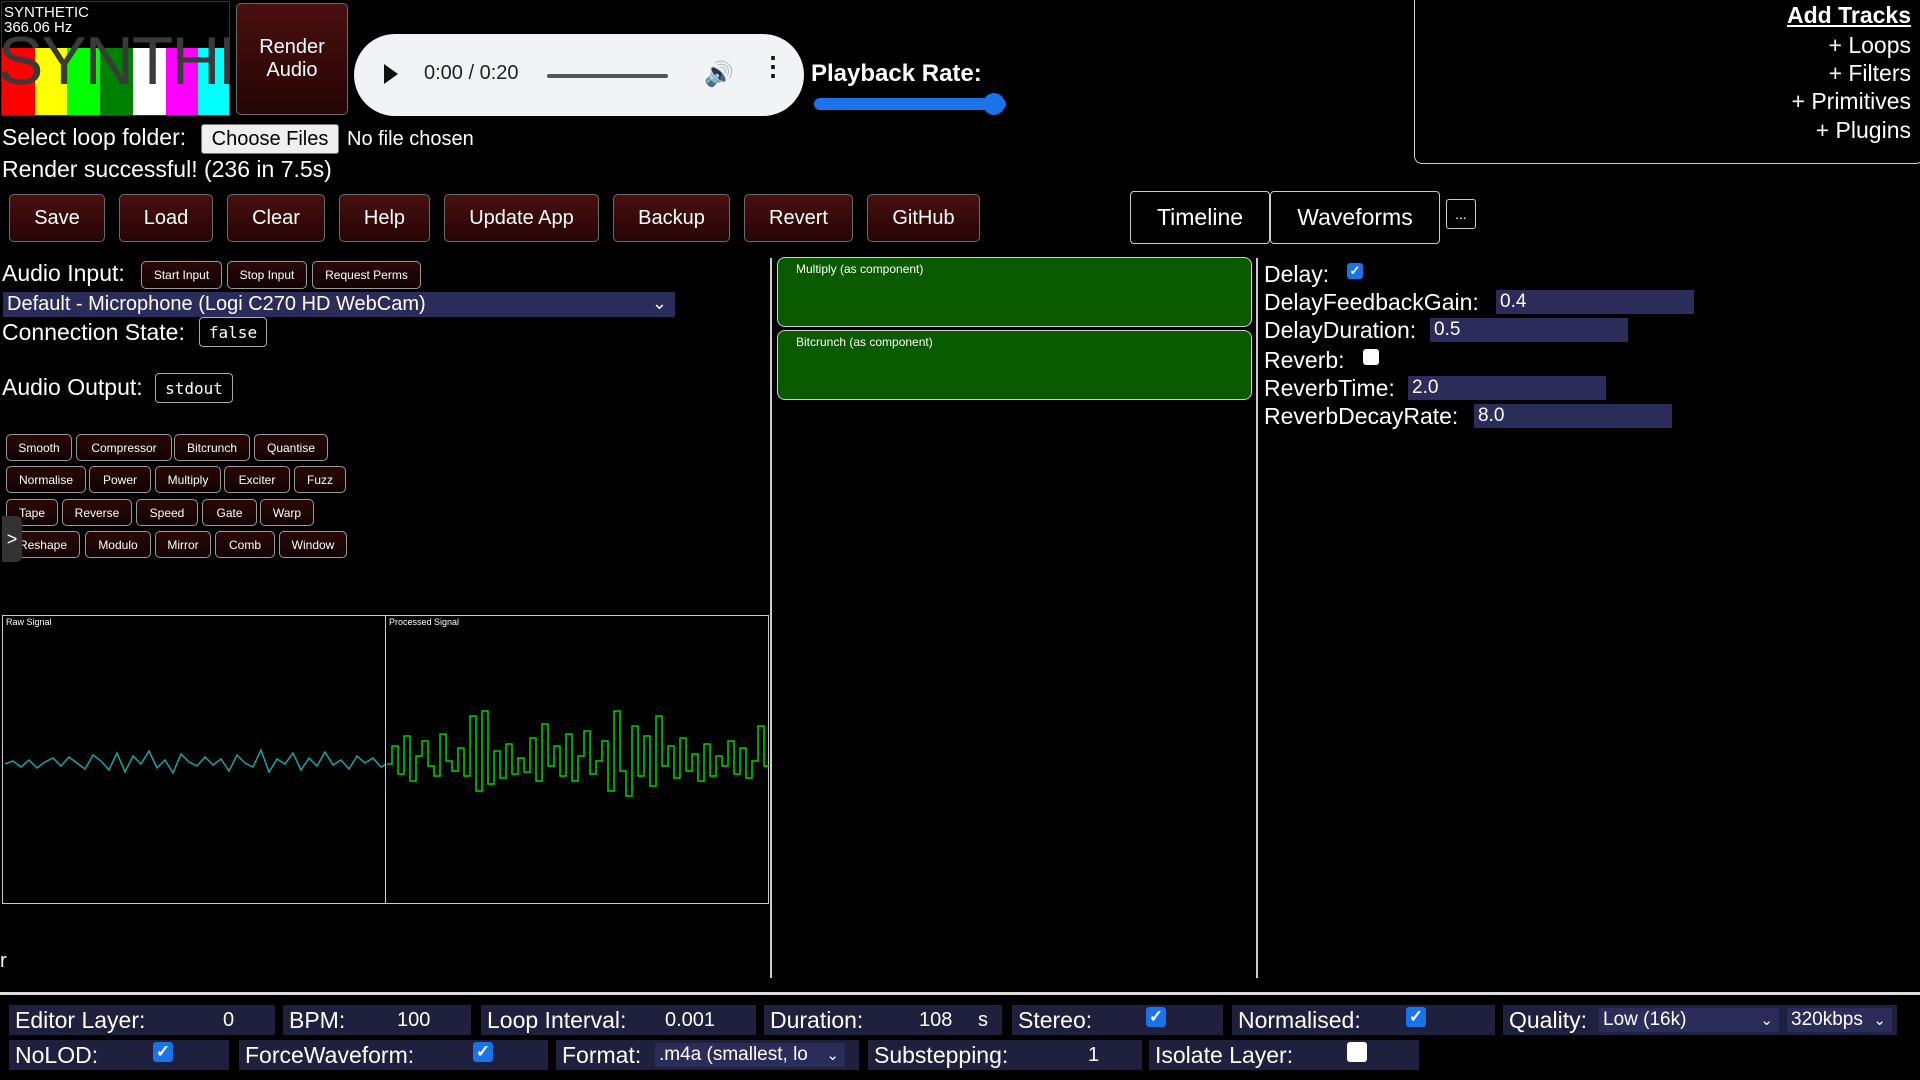 The image size is (1920, 1080). What do you see at coordinates (1827, 1019) in the screenshot?
I see `bitrate-value: 320kbps` at bounding box center [1827, 1019].